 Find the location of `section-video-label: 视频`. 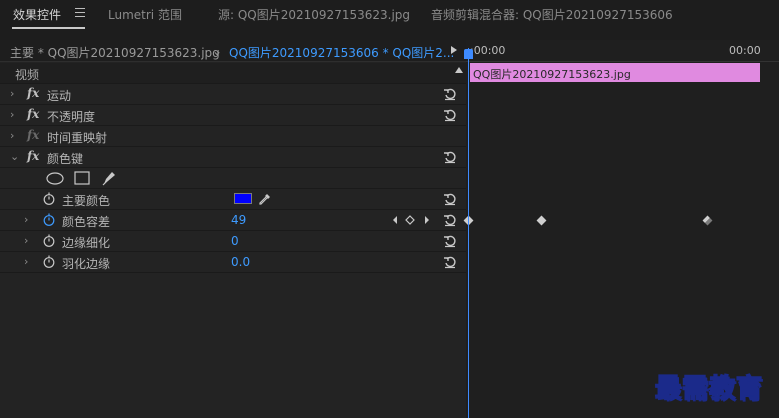

section-video-label: 视频 is located at coordinates (27, 75).